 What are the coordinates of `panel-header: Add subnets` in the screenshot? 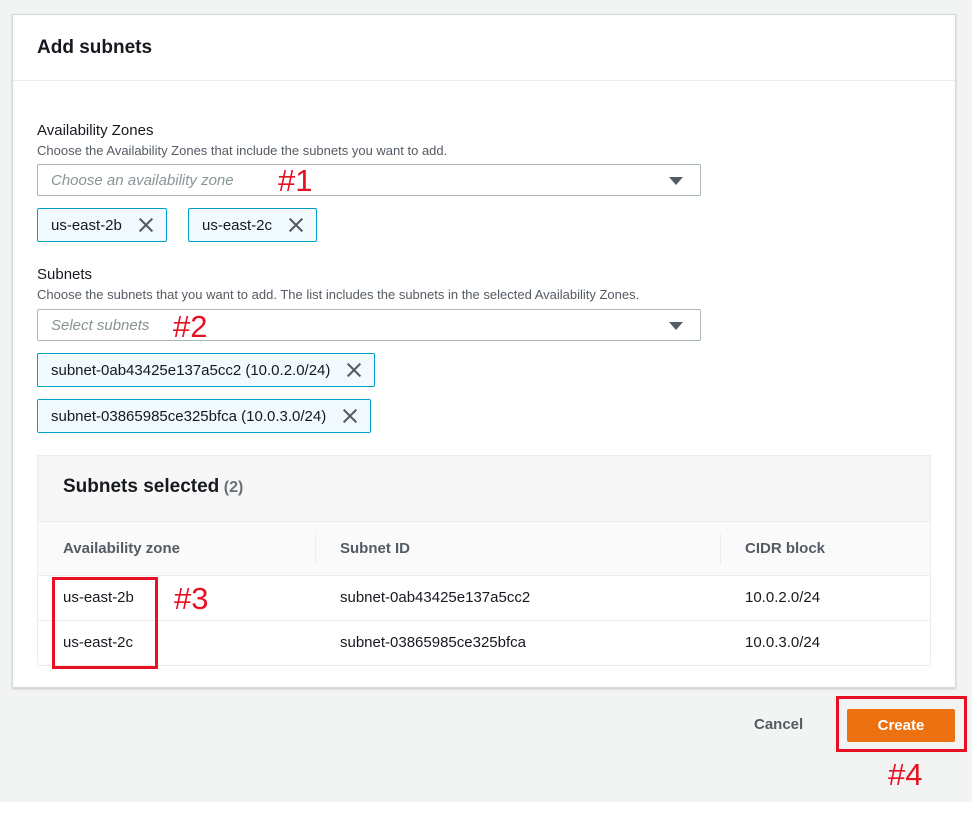 It's located at (484, 48).